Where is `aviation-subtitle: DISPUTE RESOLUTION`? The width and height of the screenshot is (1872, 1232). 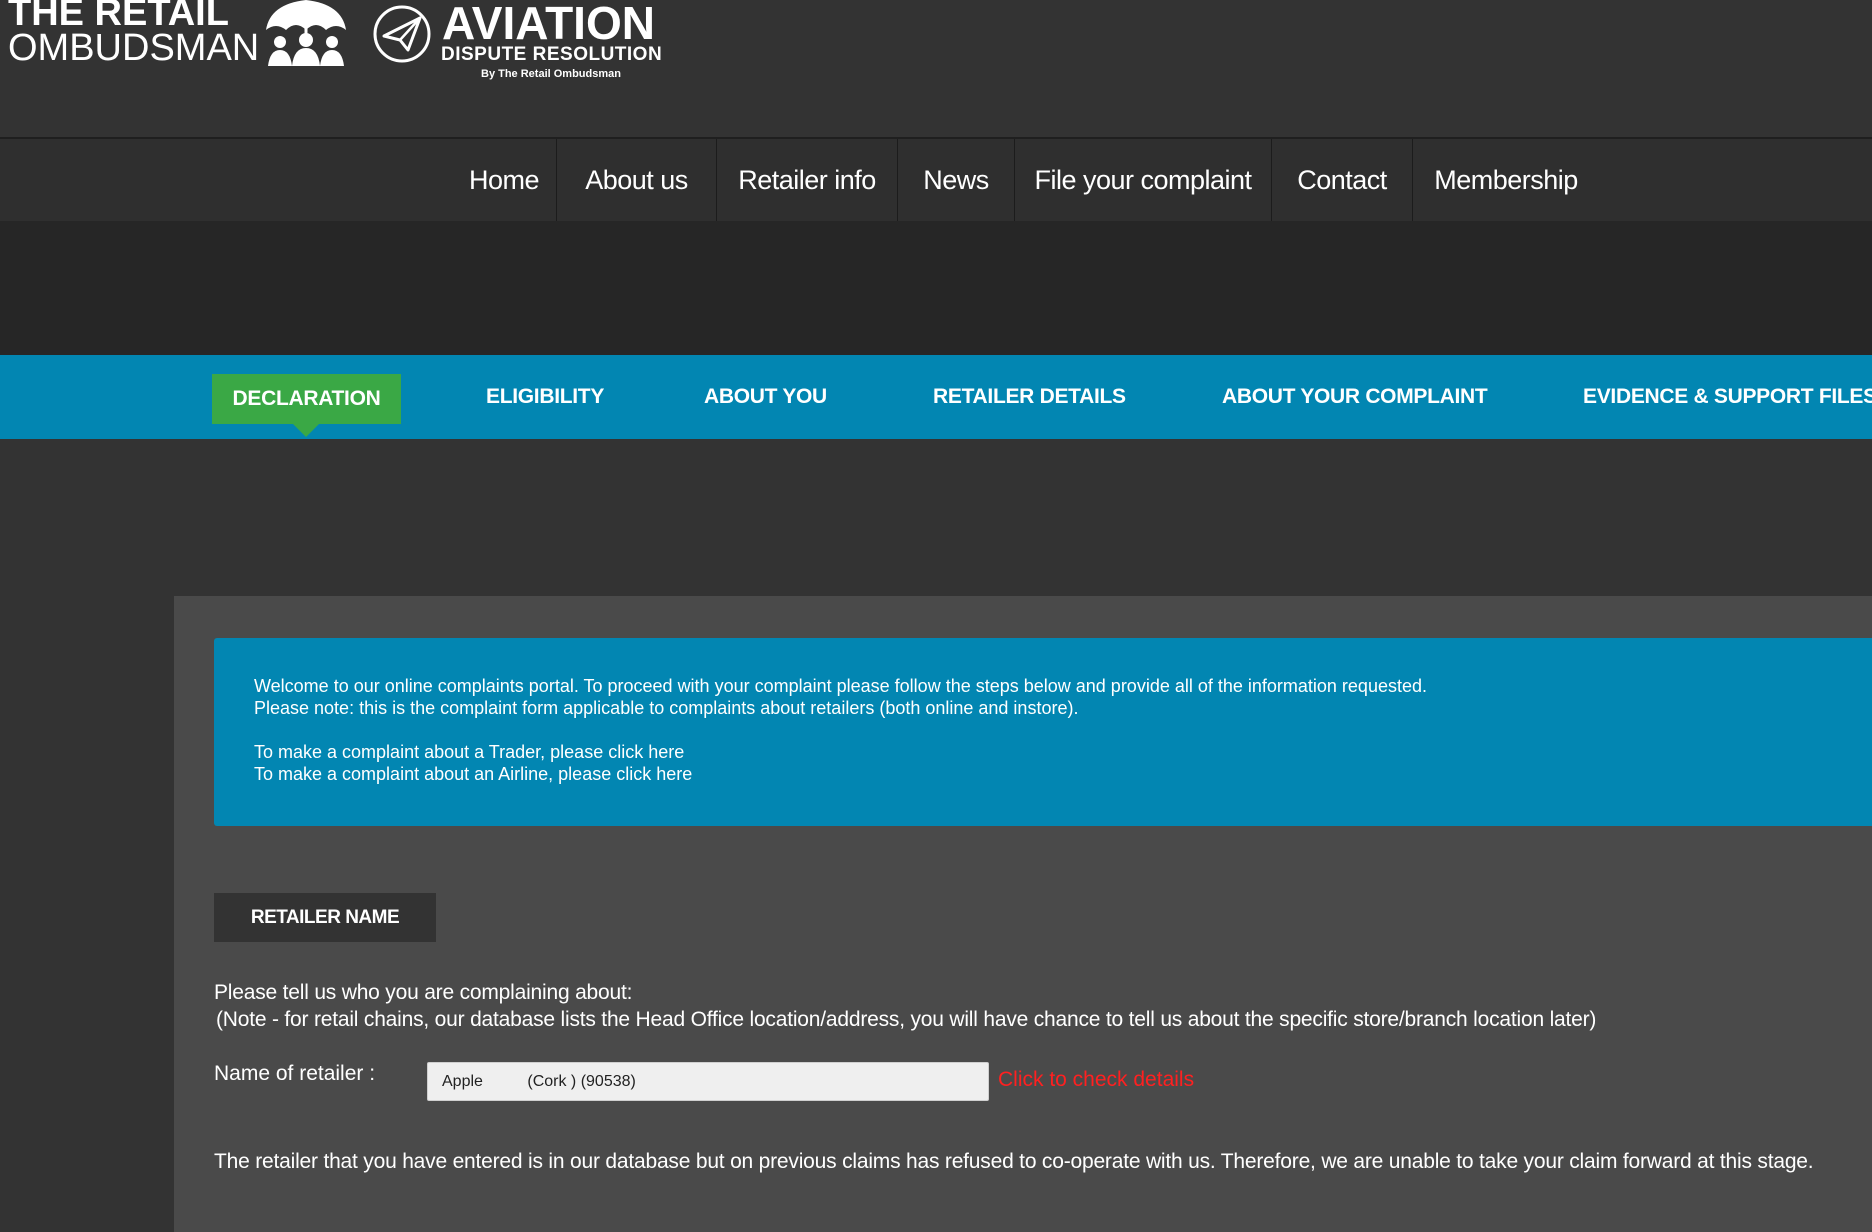
aviation-subtitle: DISPUTE RESOLUTION is located at coordinates (552, 54).